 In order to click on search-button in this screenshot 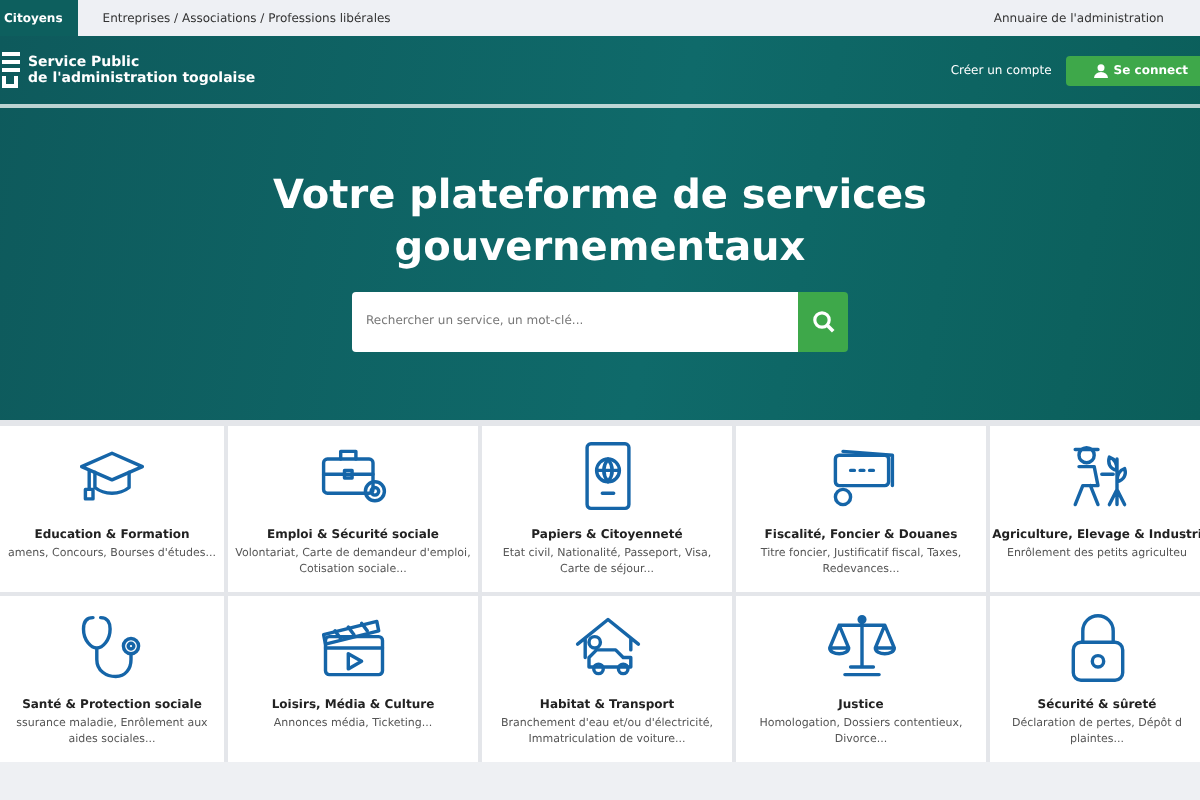, I will do `click(823, 321)`.